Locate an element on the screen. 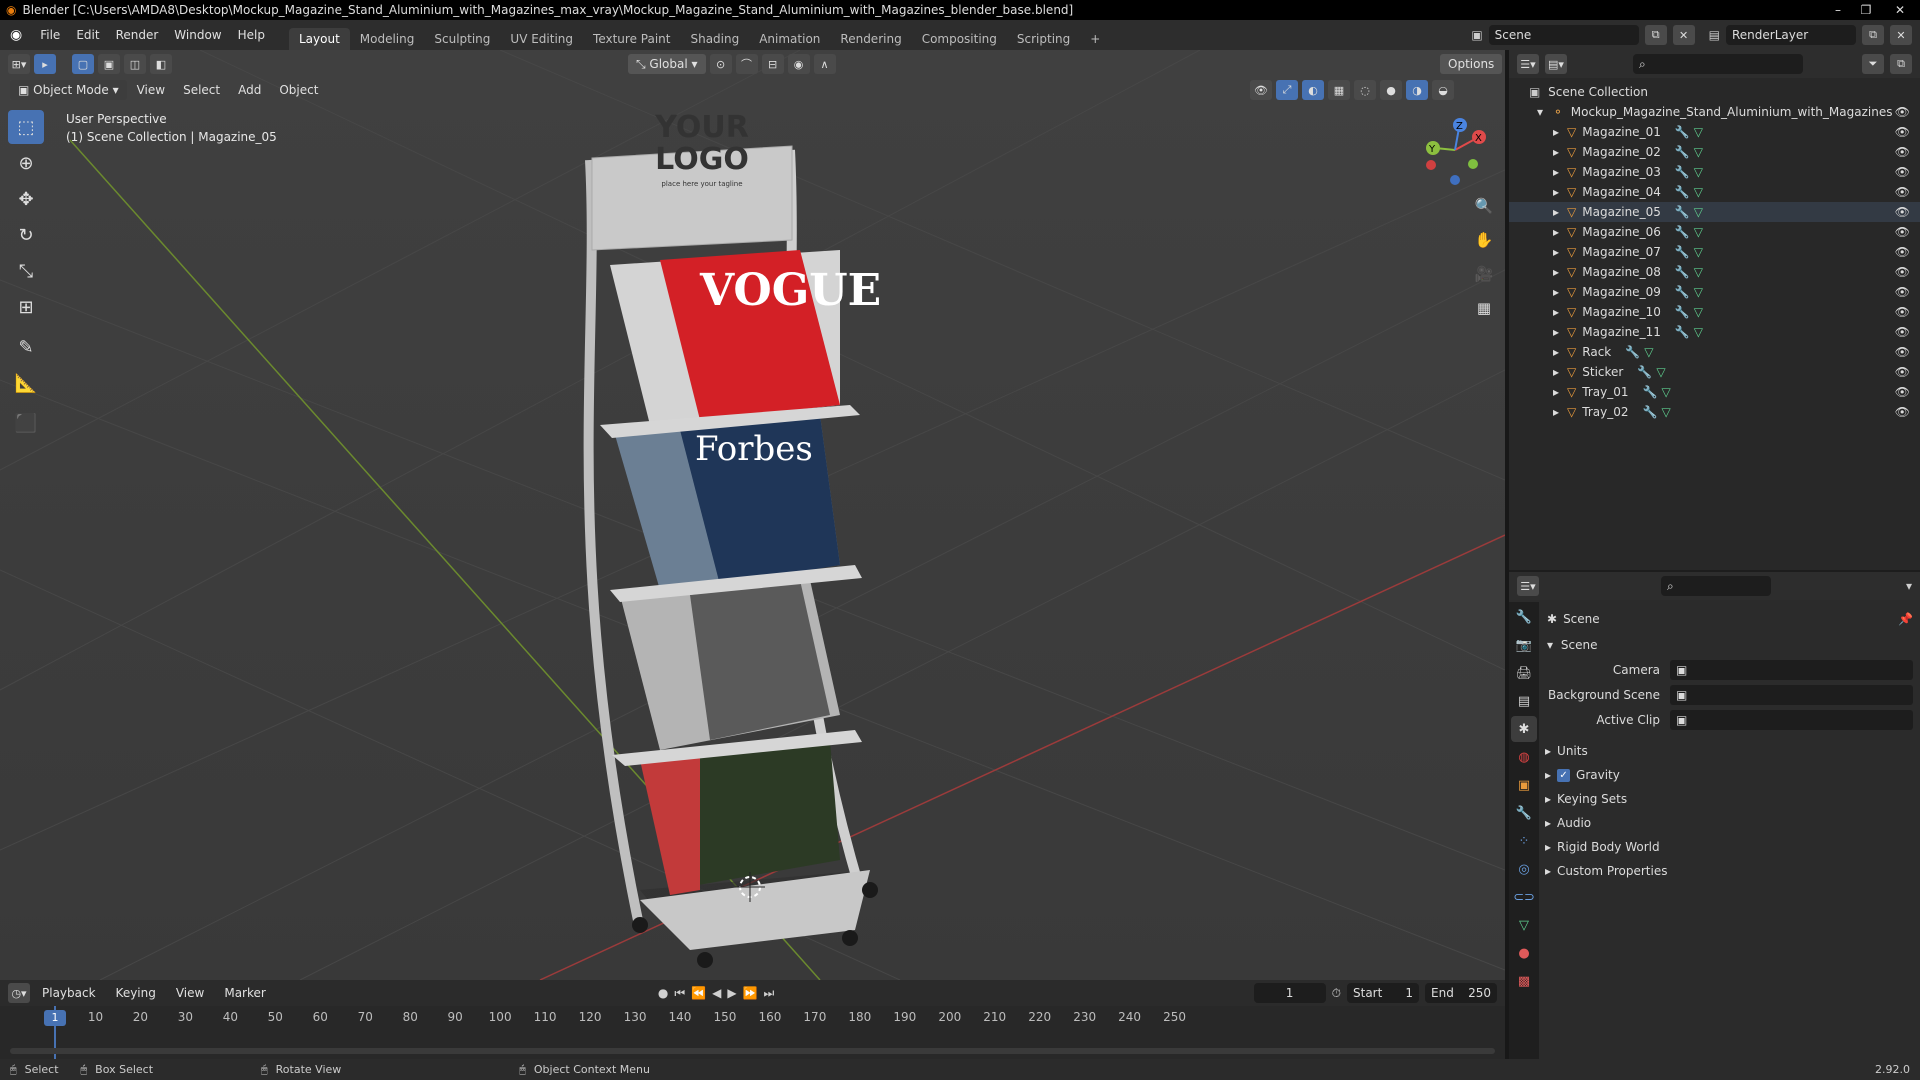 This screenshot has width=1920, height=1080. pivot-point-icon: ⊙ is located at coordinates (720, 64).